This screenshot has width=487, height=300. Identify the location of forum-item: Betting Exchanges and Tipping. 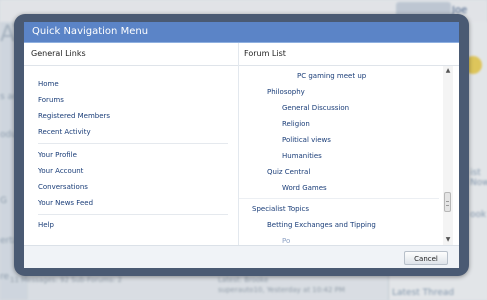
(321, 225).